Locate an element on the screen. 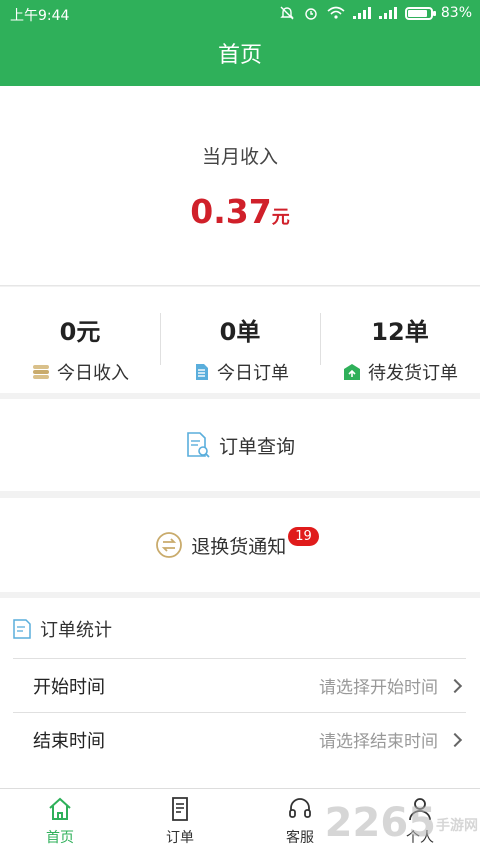 The height and width of the screenshot is (853, 480). watermark-site: 手游网 is located at coordinates (457, 826).